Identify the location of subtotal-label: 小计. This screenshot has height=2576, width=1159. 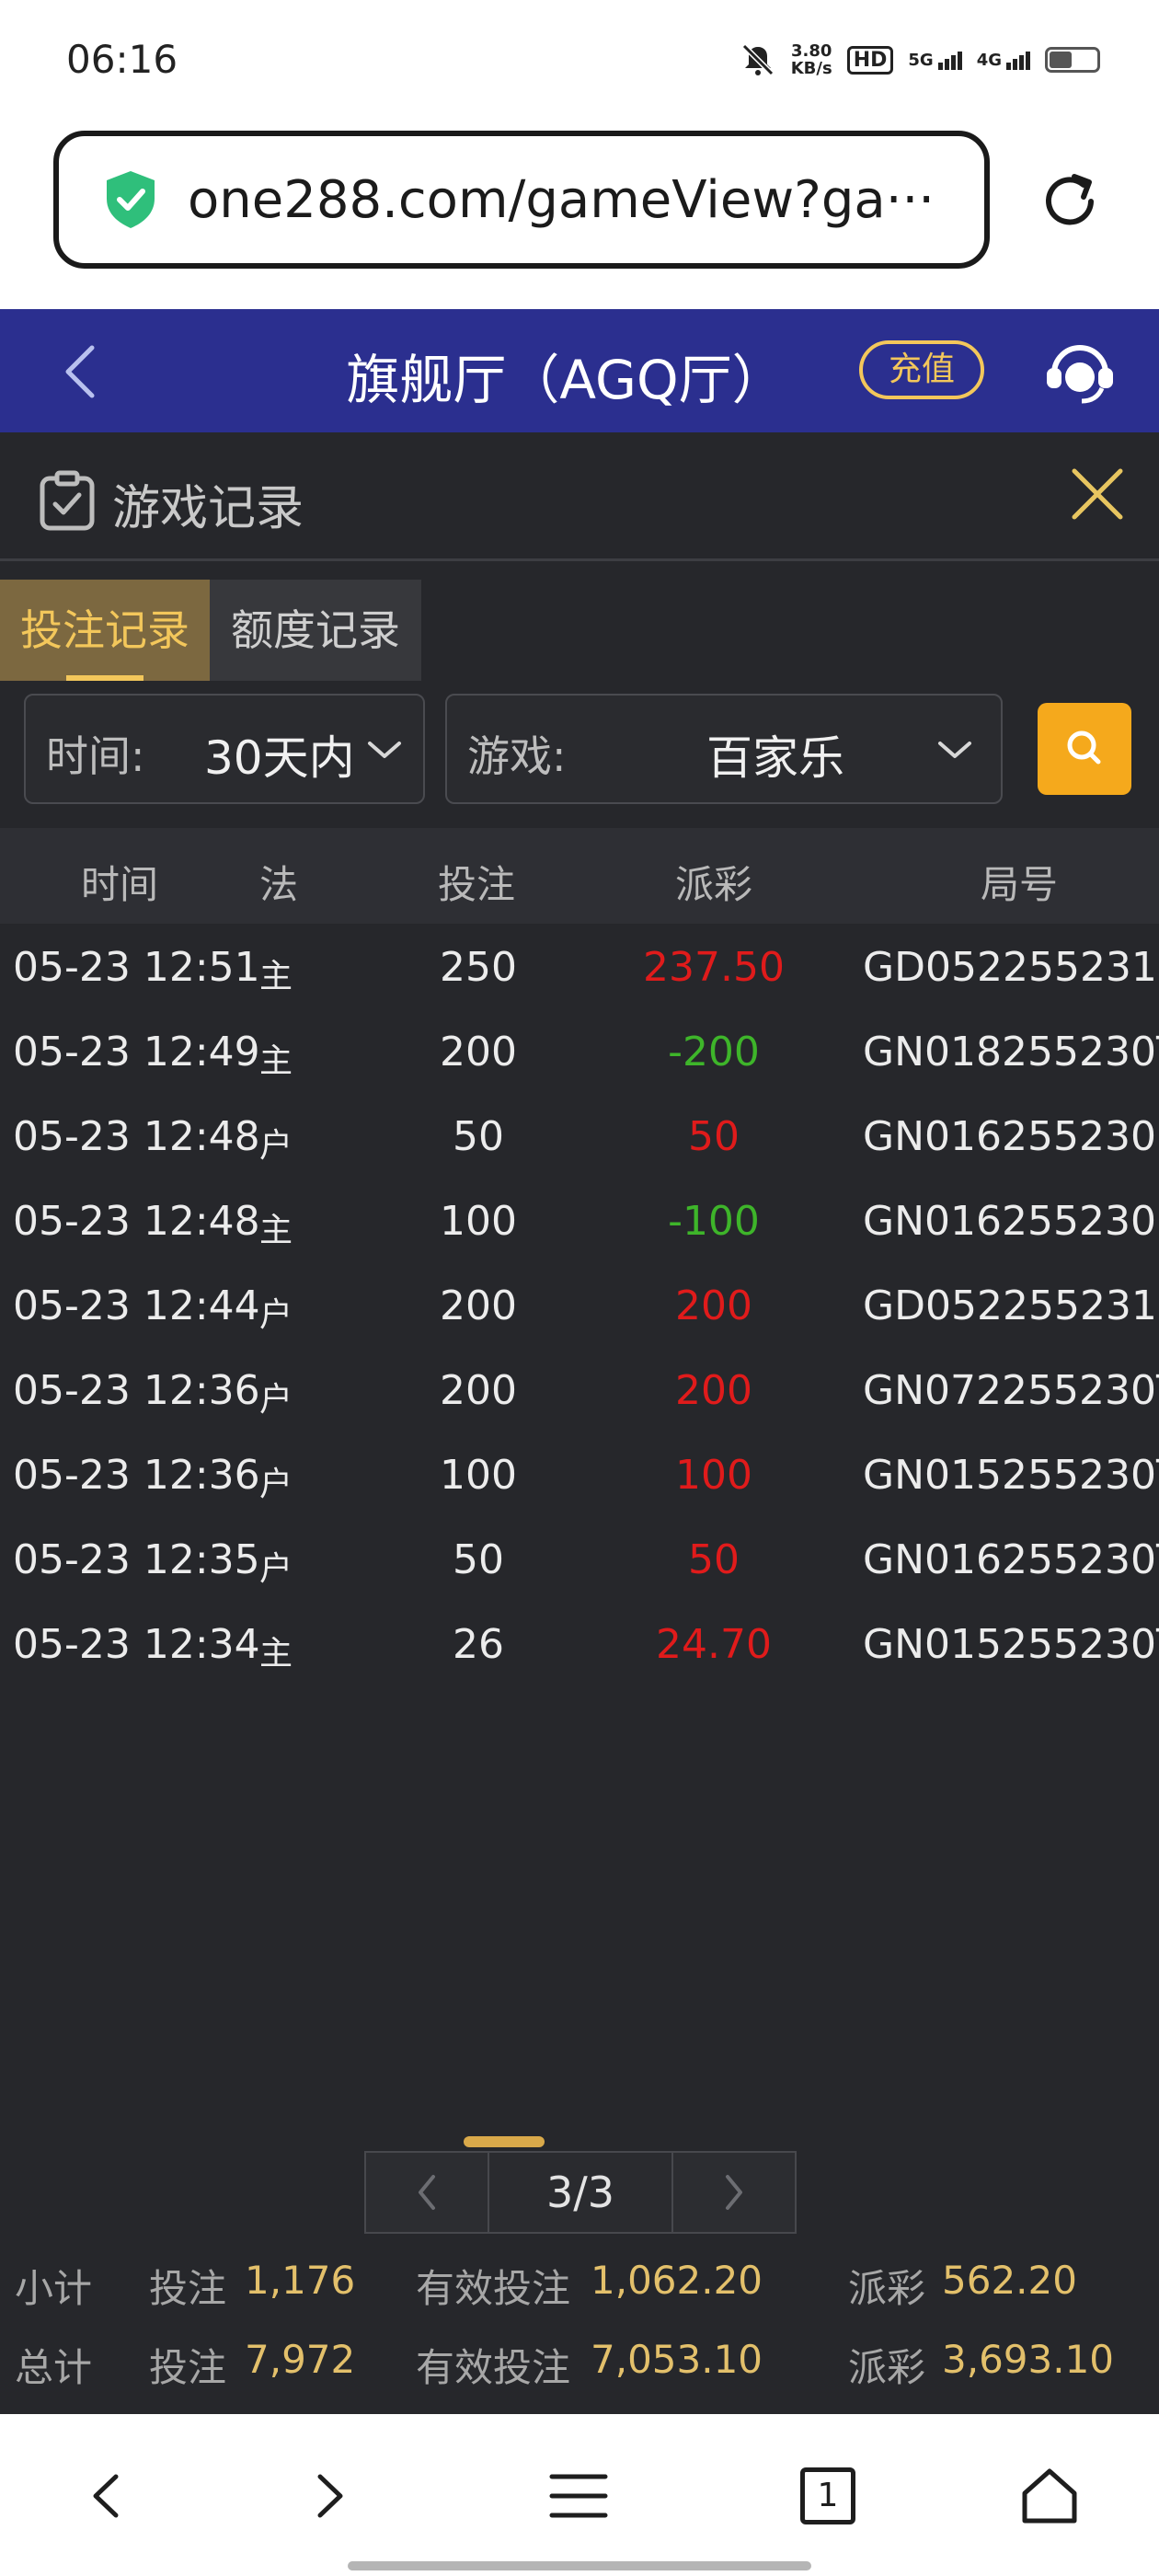
(54, 2288).